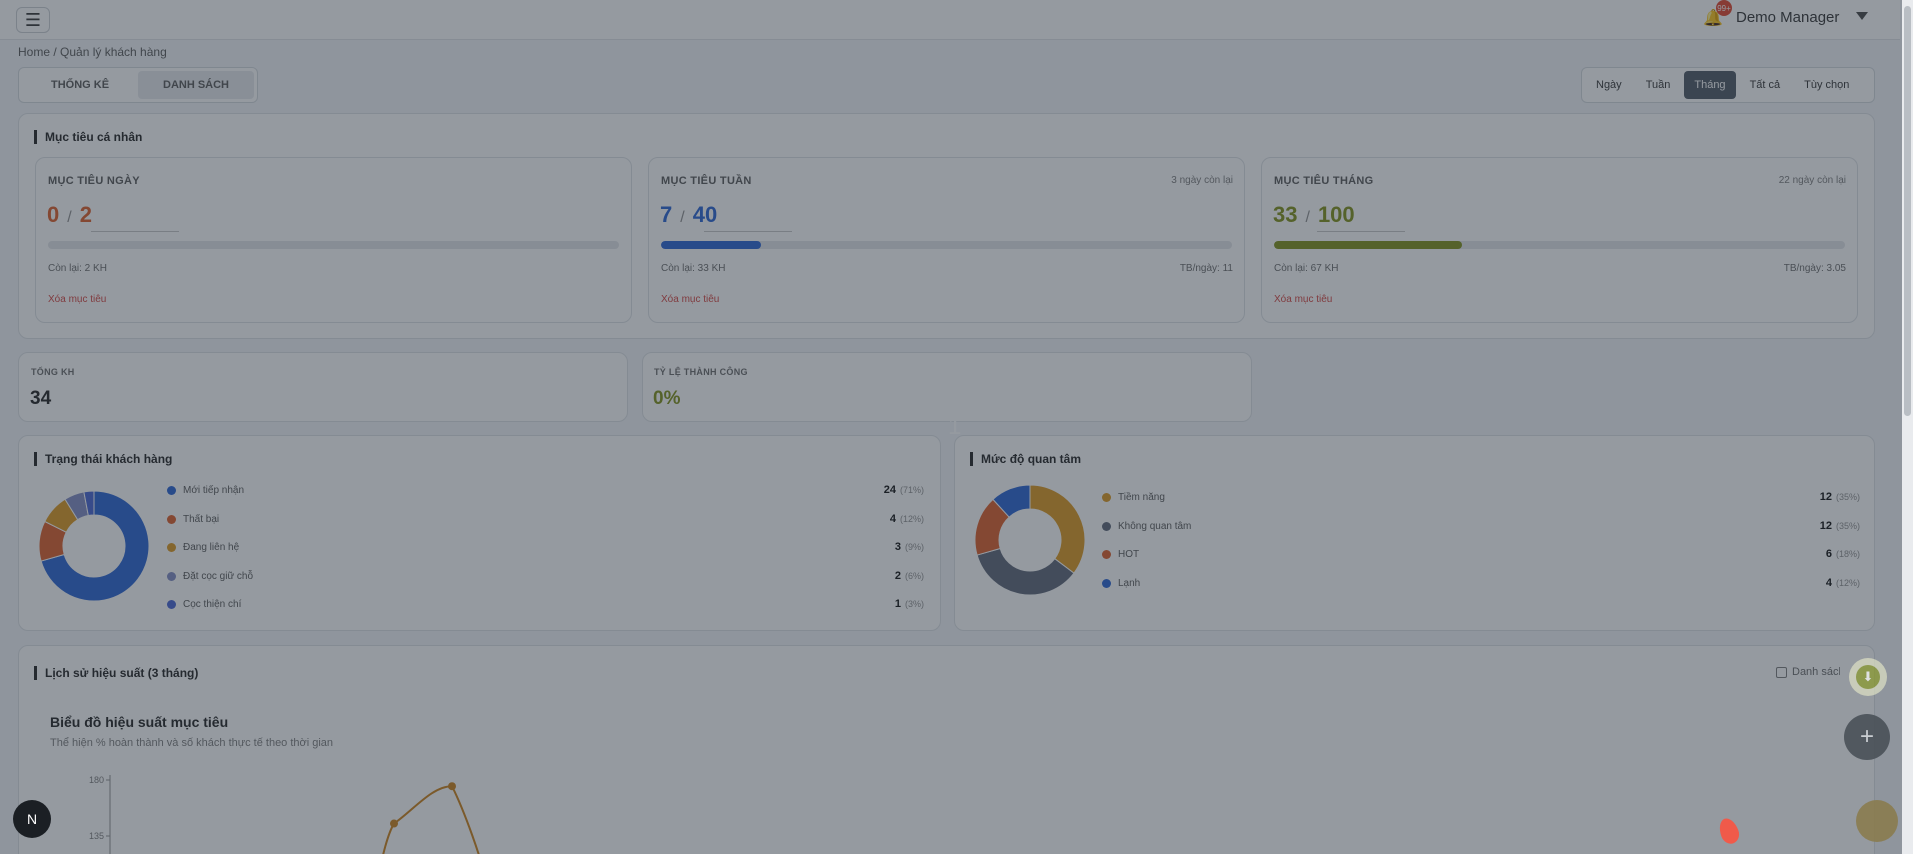 This screenshot has width=1913, height=854. Describe the element at coordinates (1202, 180) in the screenshot. I see `goal-remaining-days: 3 ngày còn lại` at that location.